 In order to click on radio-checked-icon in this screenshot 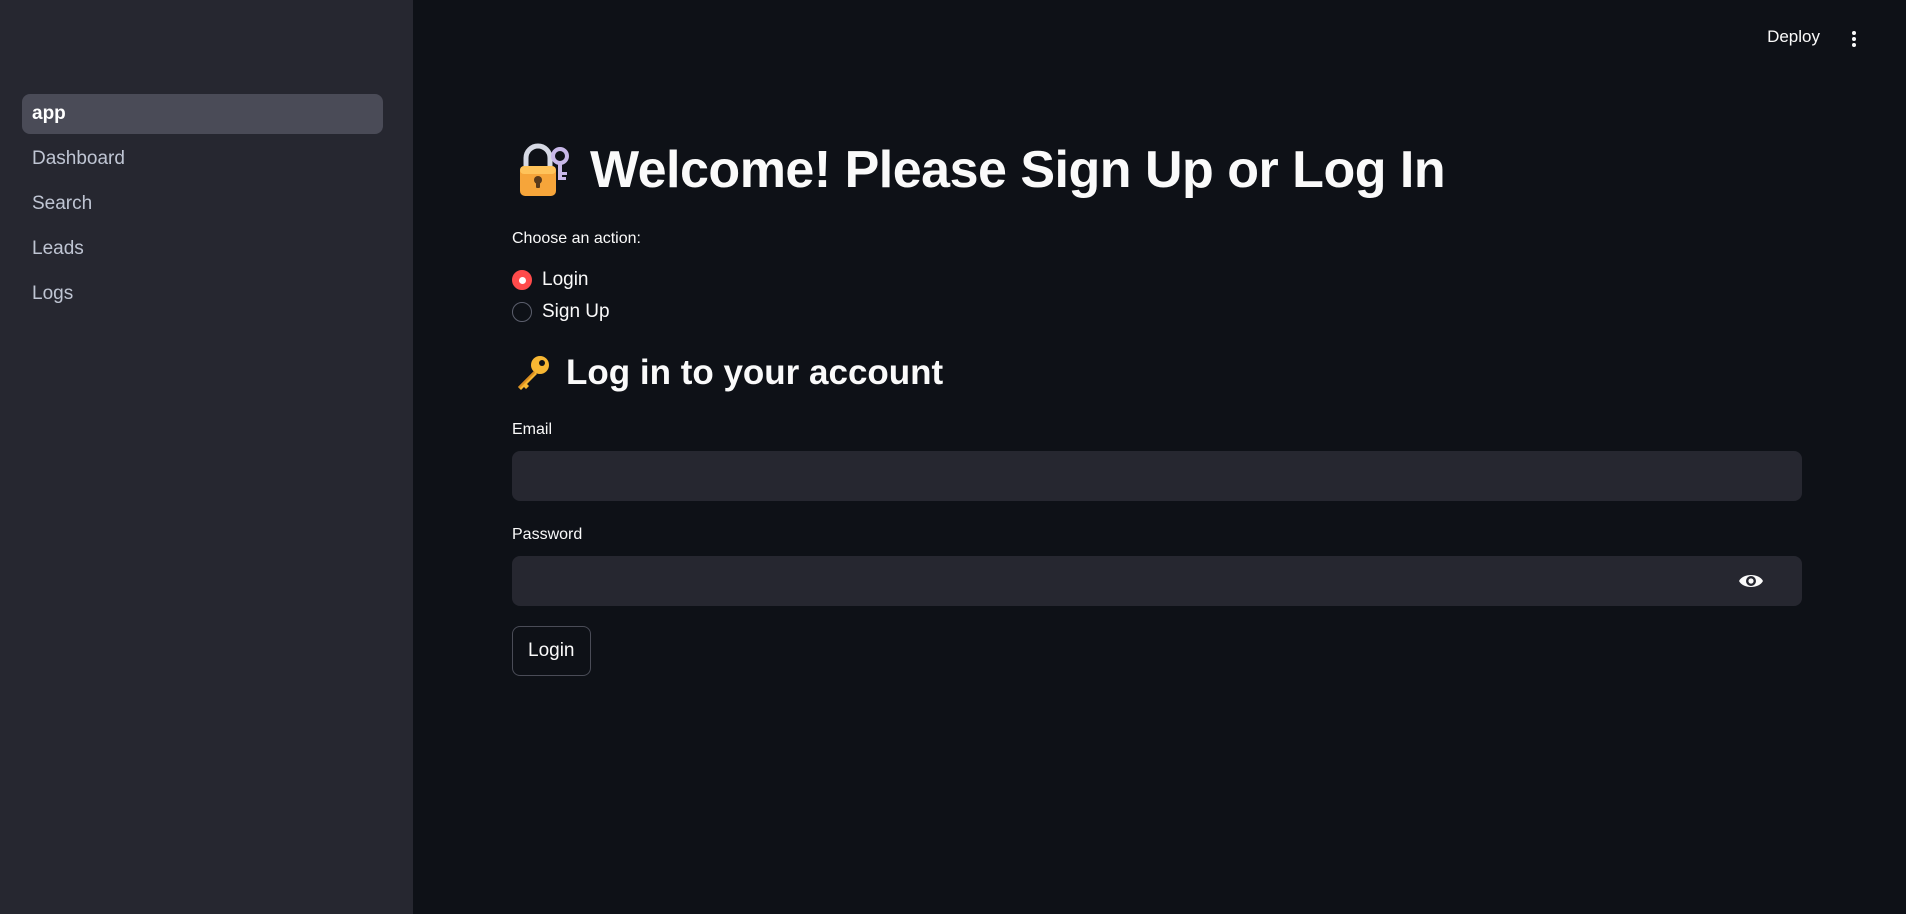, I will do `click(522, 280)`.